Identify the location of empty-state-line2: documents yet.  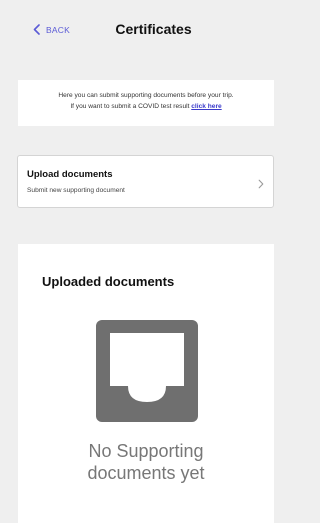
(146, 473).